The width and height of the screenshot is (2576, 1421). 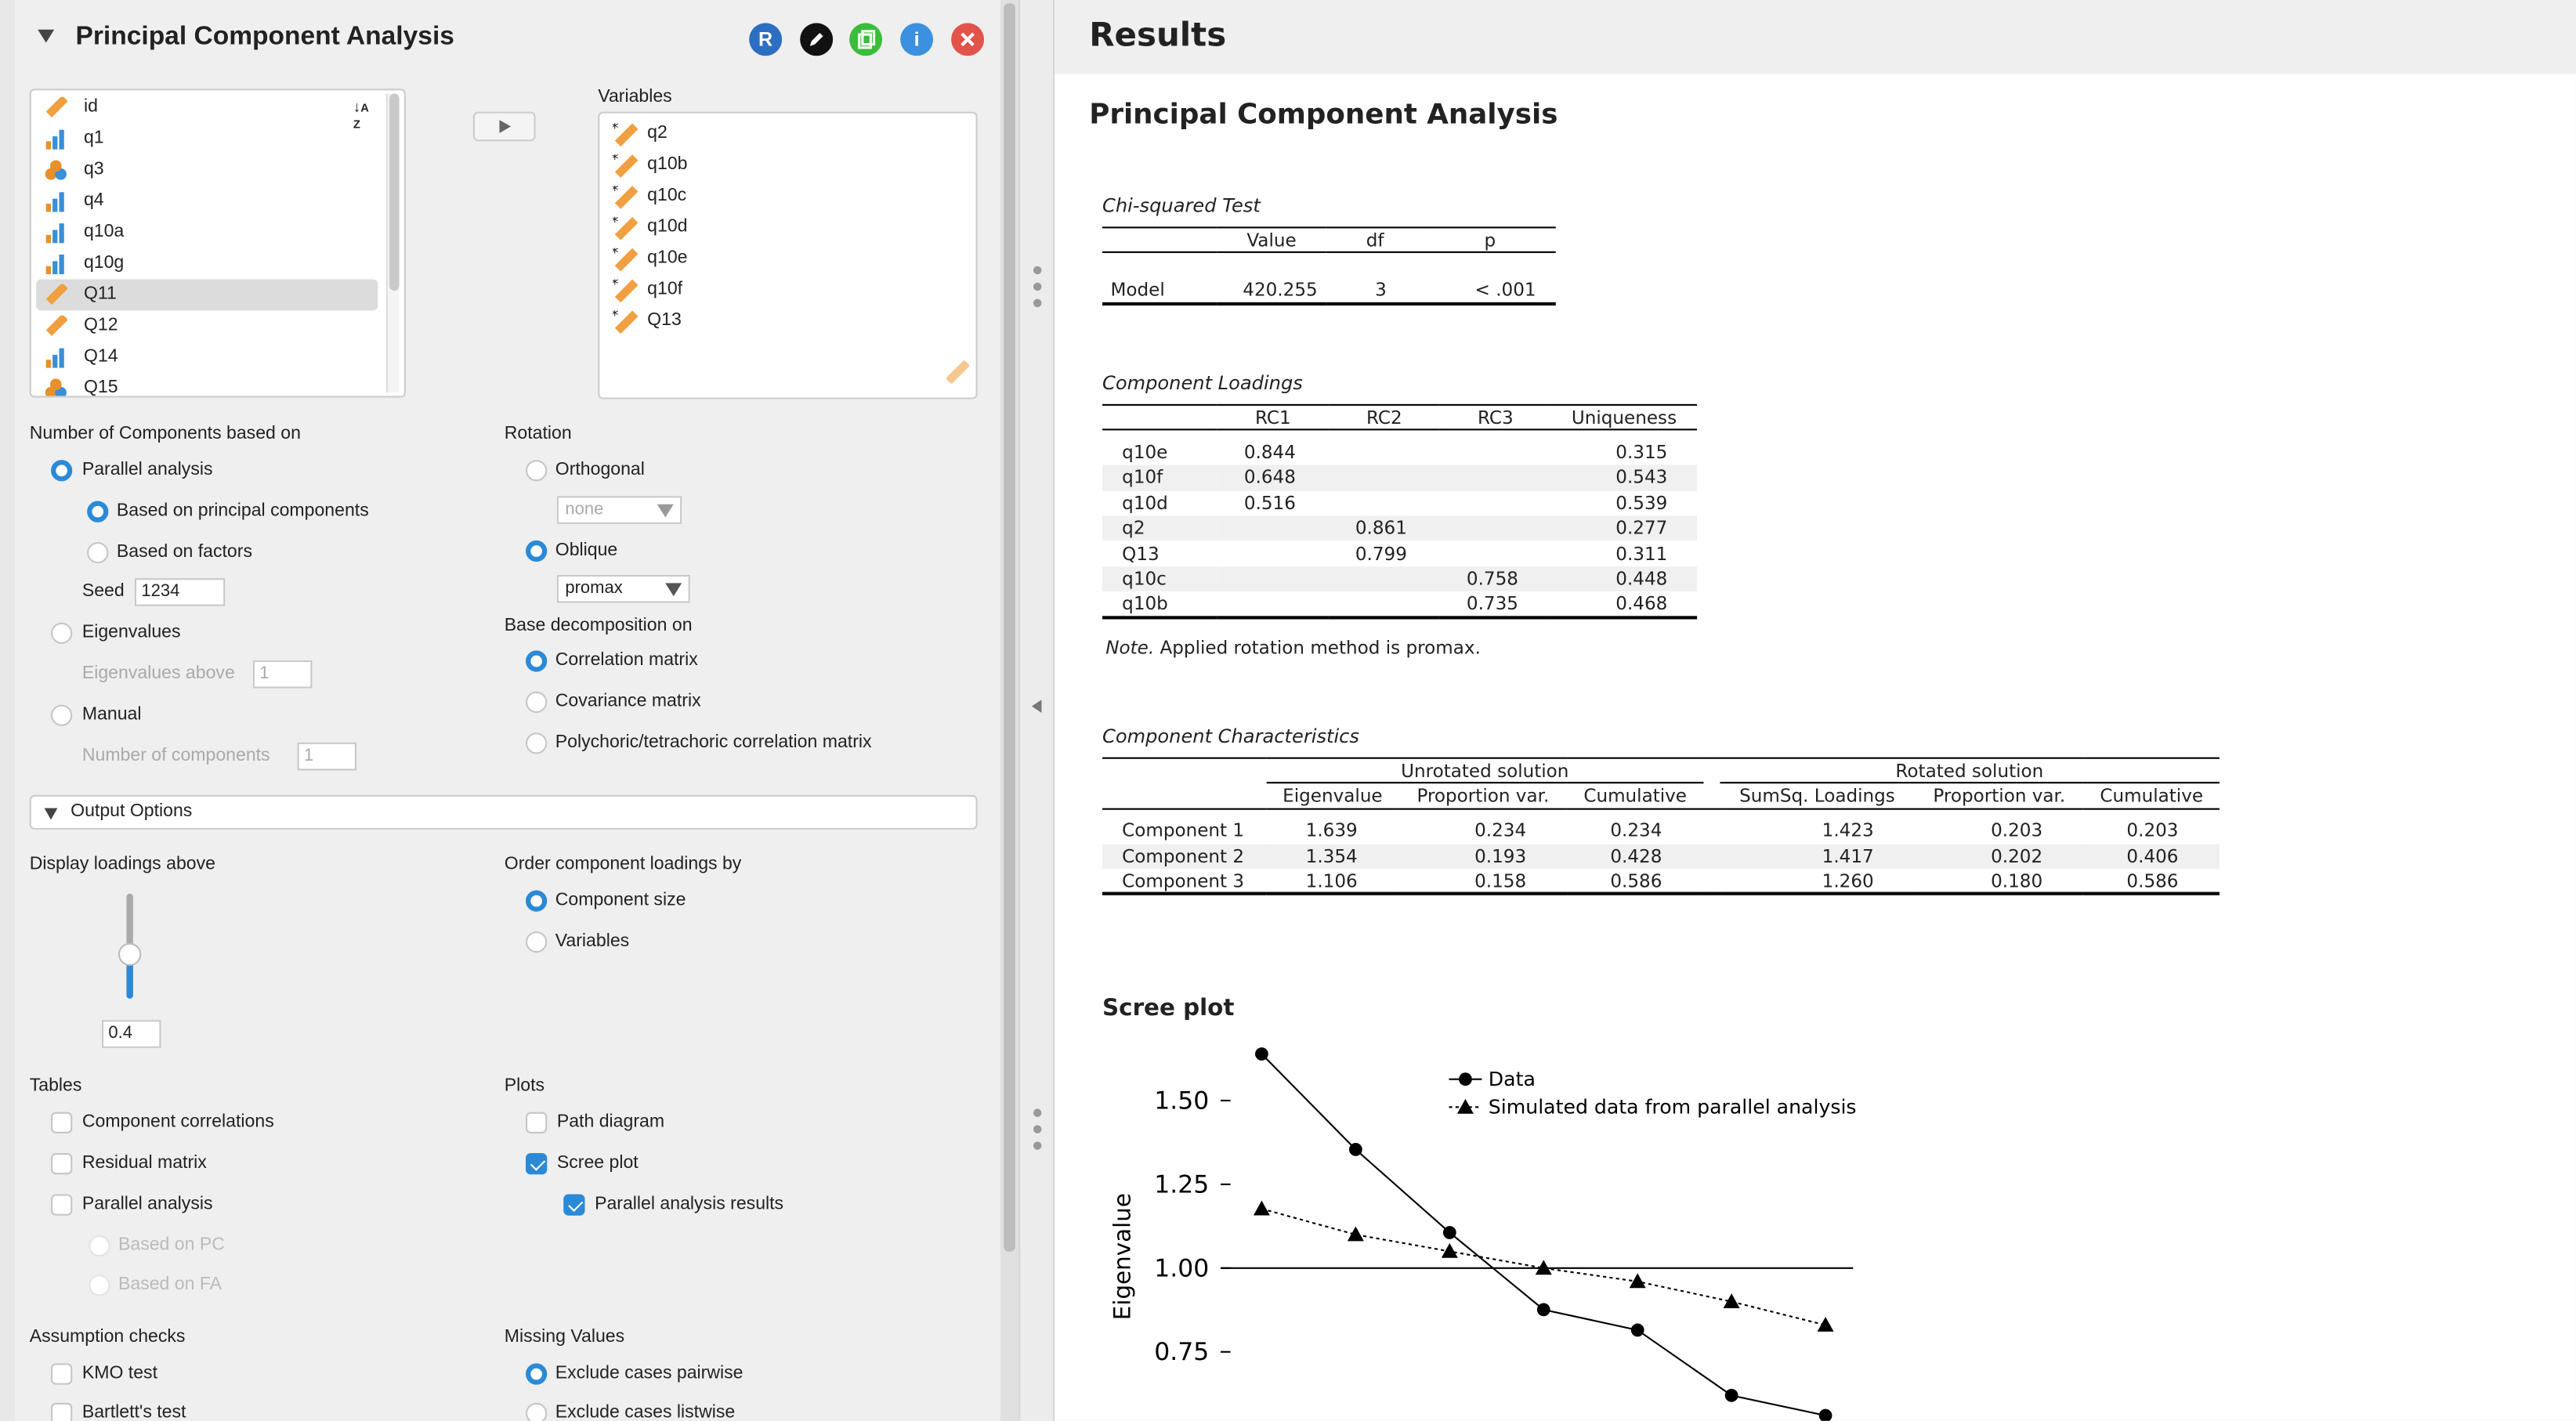 What do you see at coordinates (207, 107) in the screenshot?
I see `available-variable-item: id` at bounding box center [207, 107].